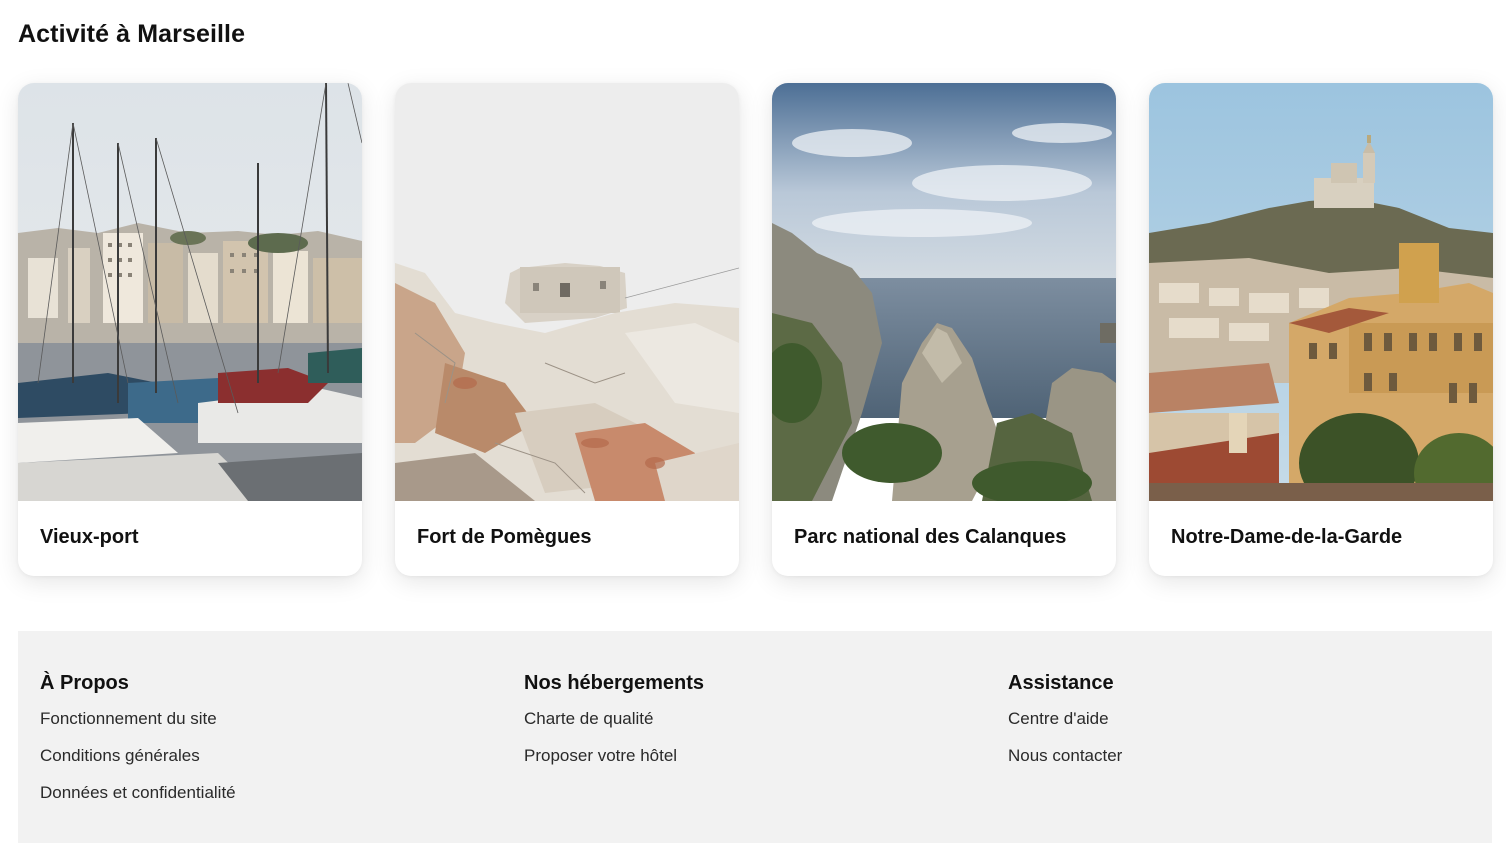 This screenshot has width=1506, height=843. I want to click on card-label: Fort de Pomègues, so click(504, 537).